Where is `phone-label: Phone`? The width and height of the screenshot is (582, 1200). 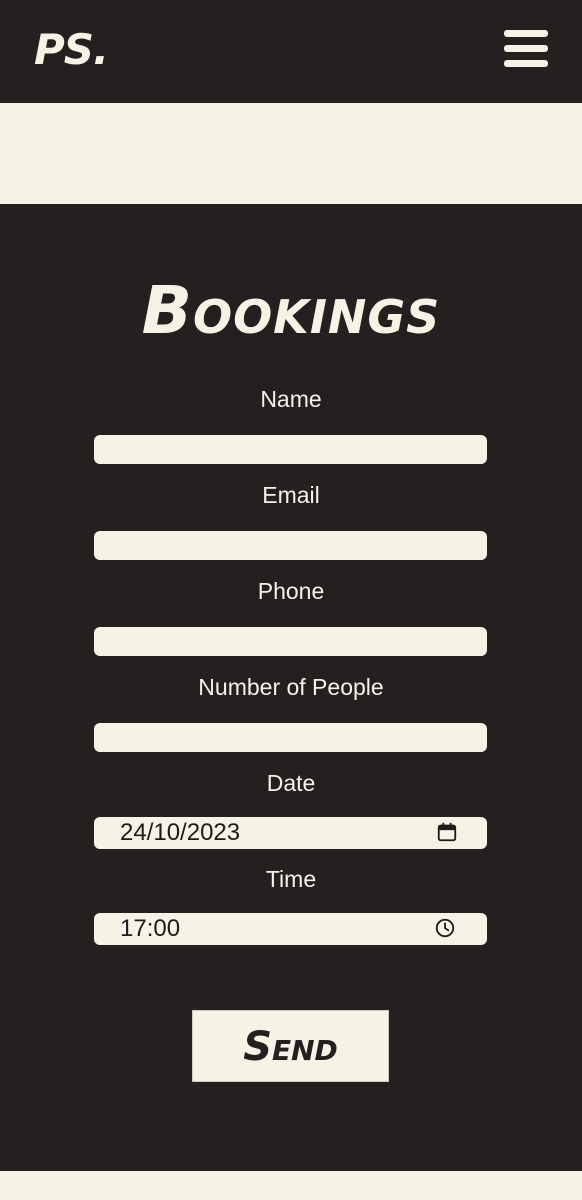
phone-label: Phone is located at coordinates (291, 591).